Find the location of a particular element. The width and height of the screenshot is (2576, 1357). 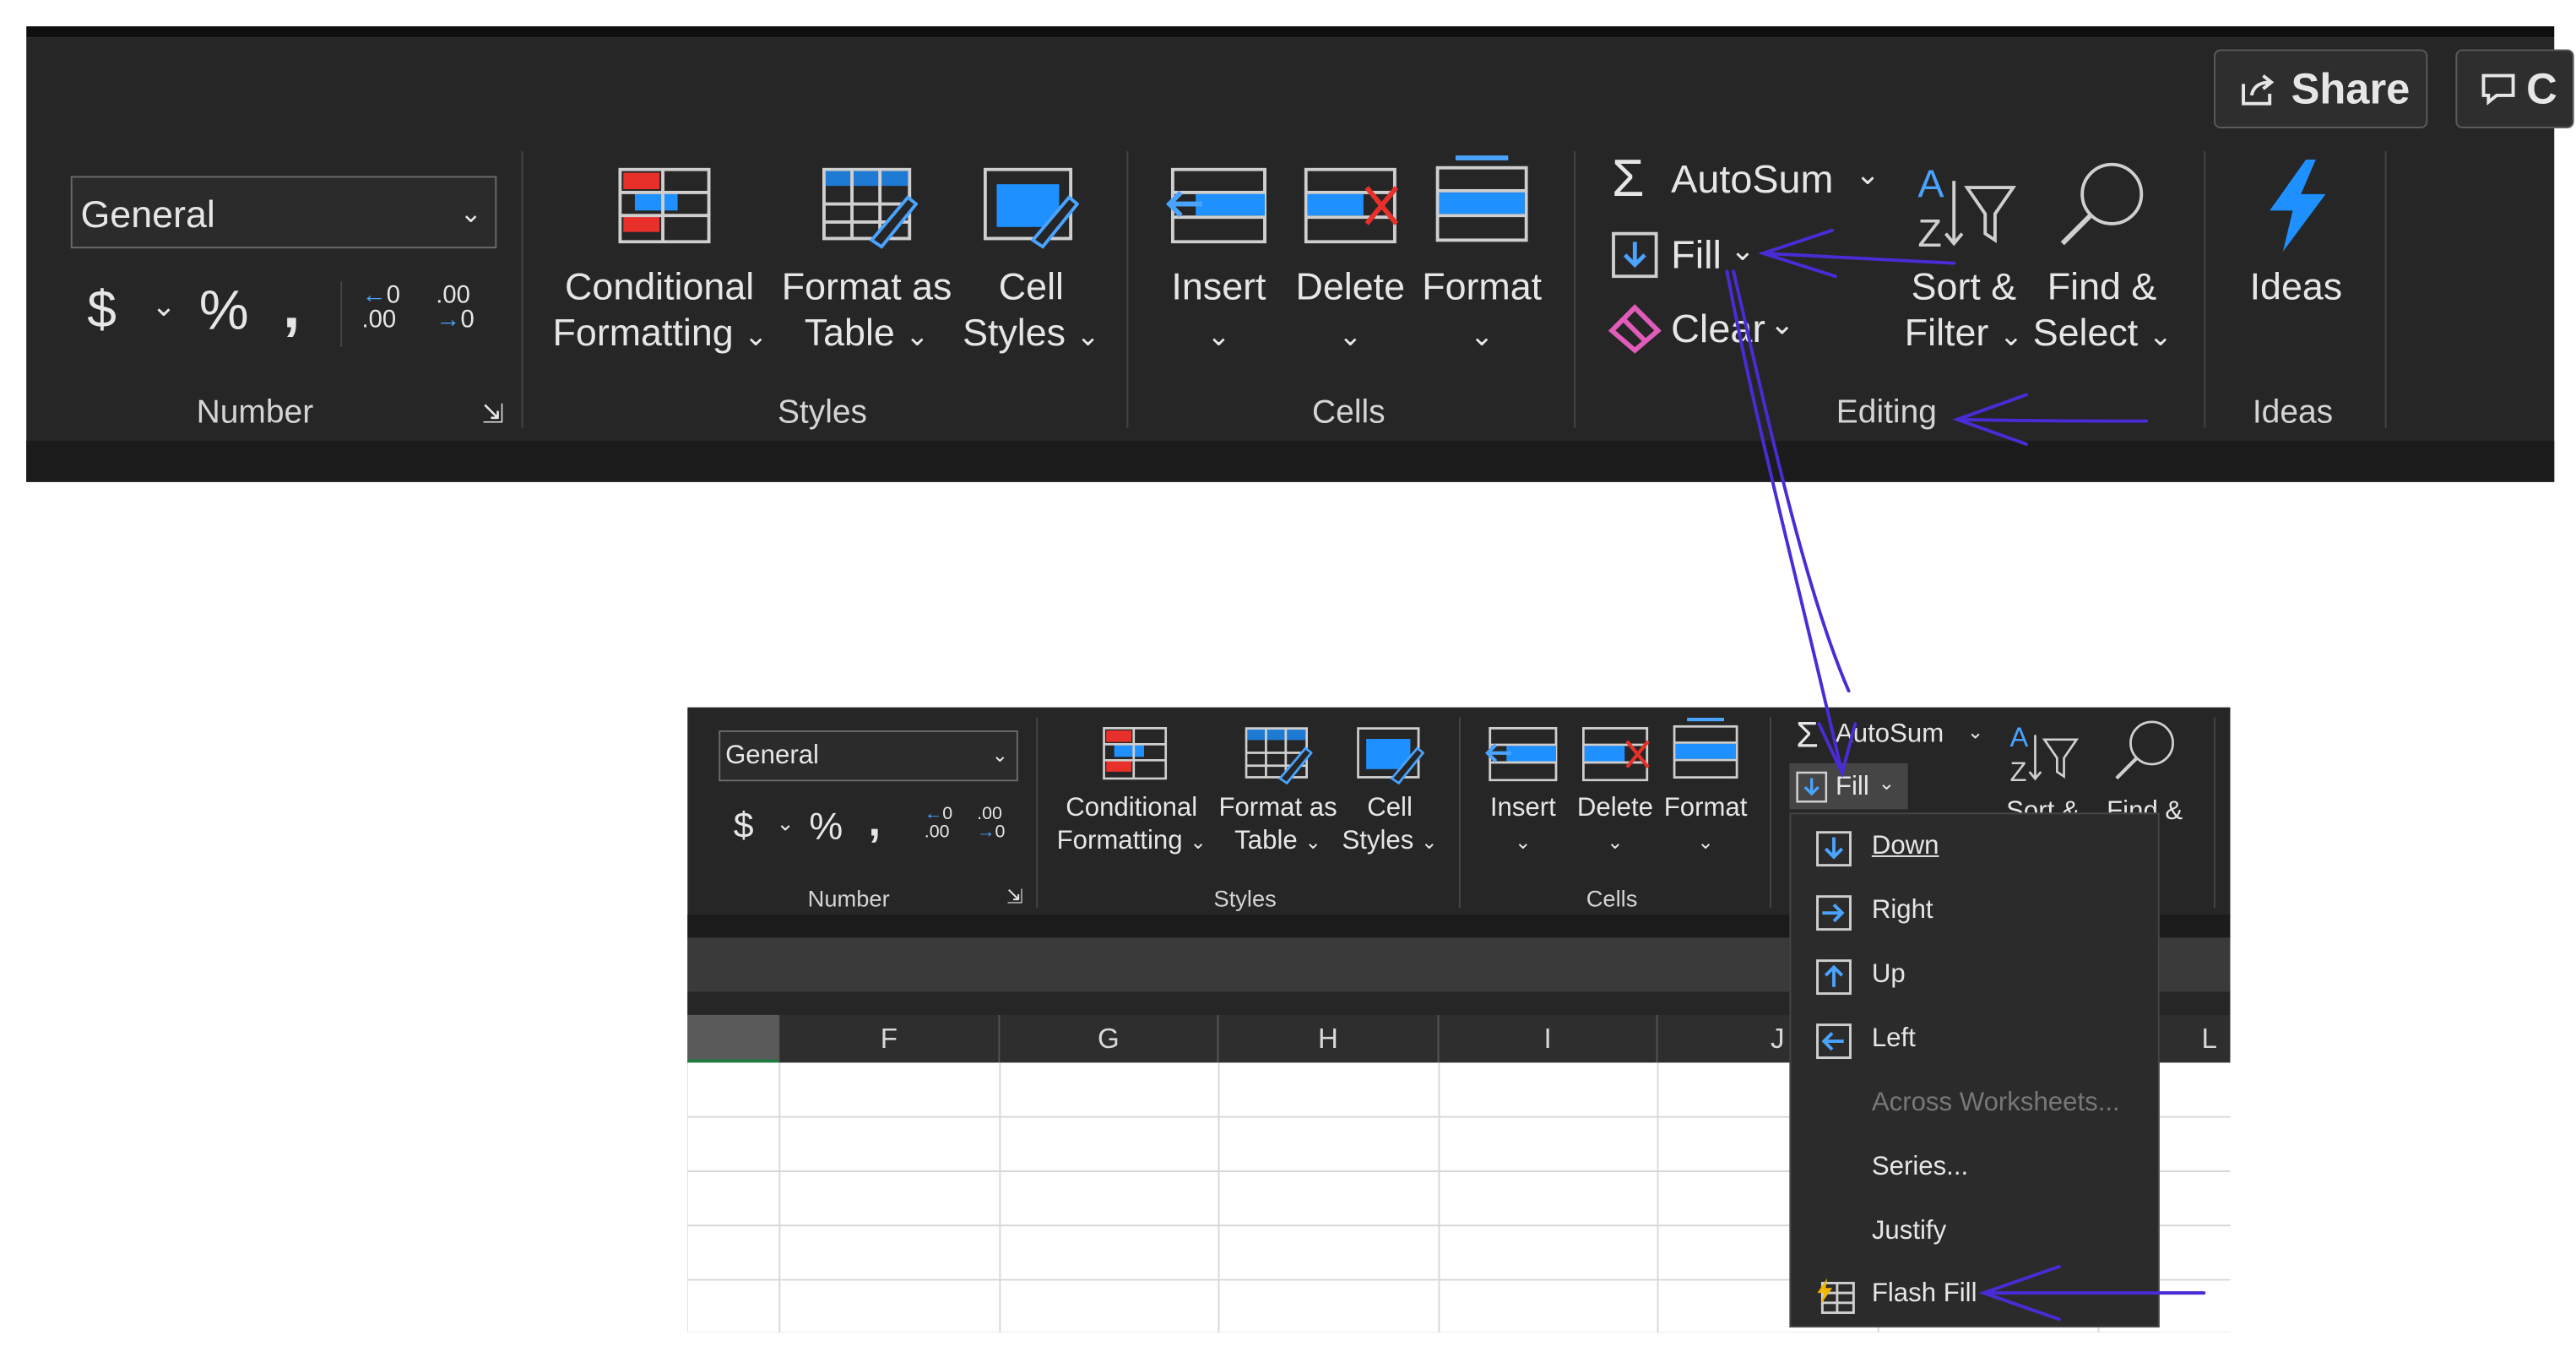

arrow-connector is located at coordinates (1784, 522).